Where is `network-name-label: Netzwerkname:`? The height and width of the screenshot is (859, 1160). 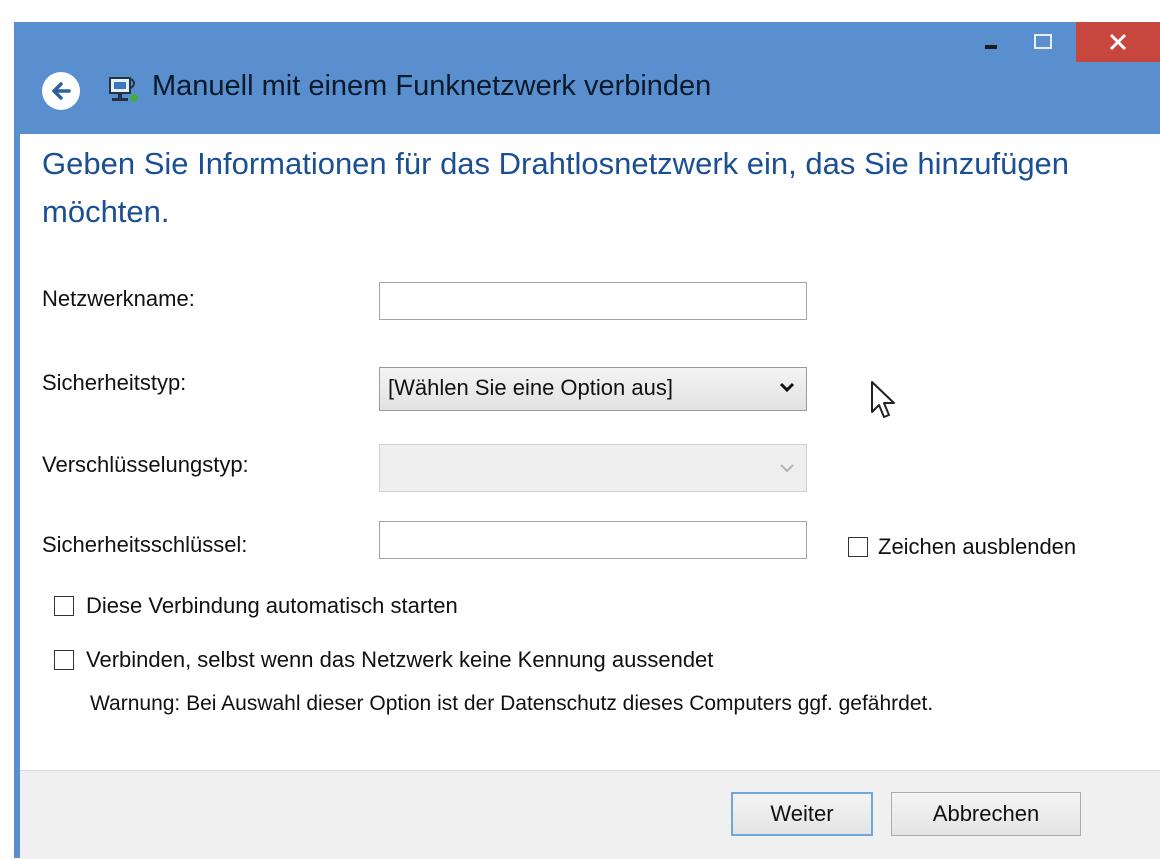
network-name-label: Netzwerkname: is located at coordinates (118, 298).